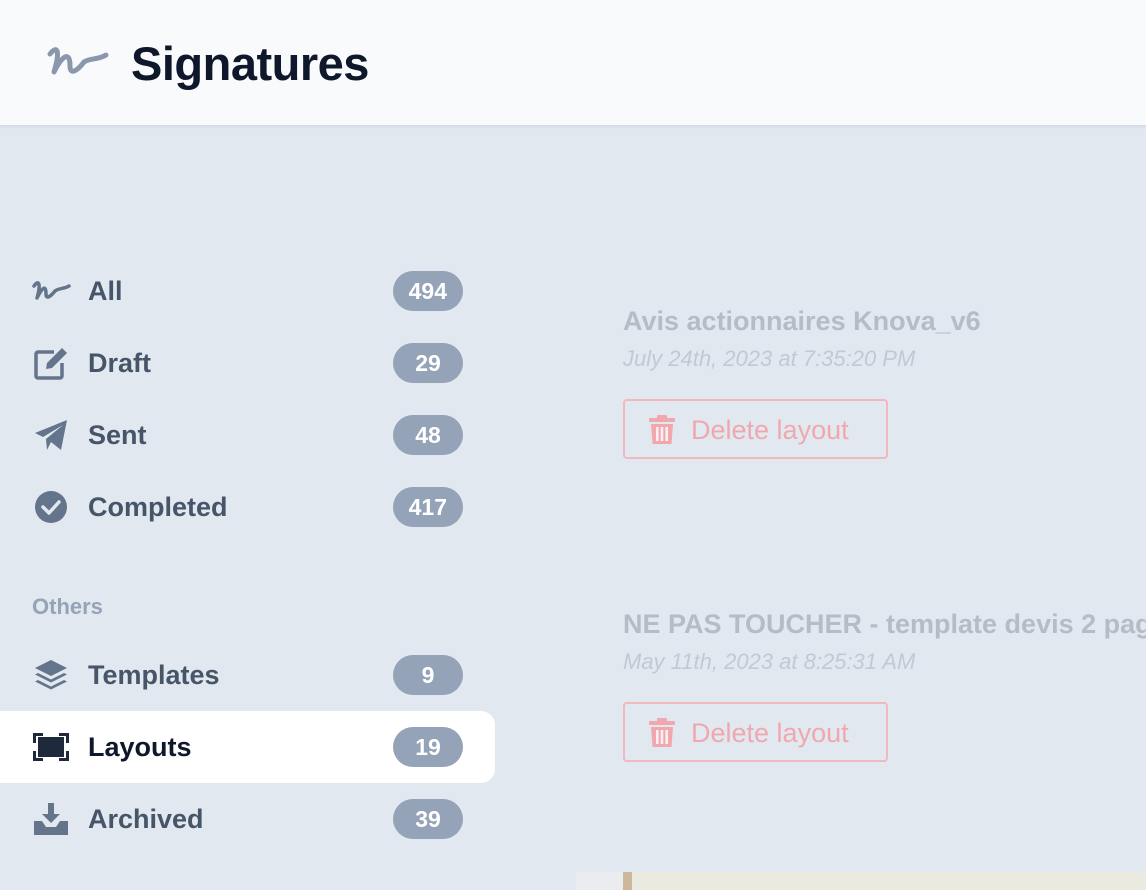 The height and width of the screenshot is (890, 1146). I want to click on sidebar-item-archived: Archived 39, so click(247, 819).